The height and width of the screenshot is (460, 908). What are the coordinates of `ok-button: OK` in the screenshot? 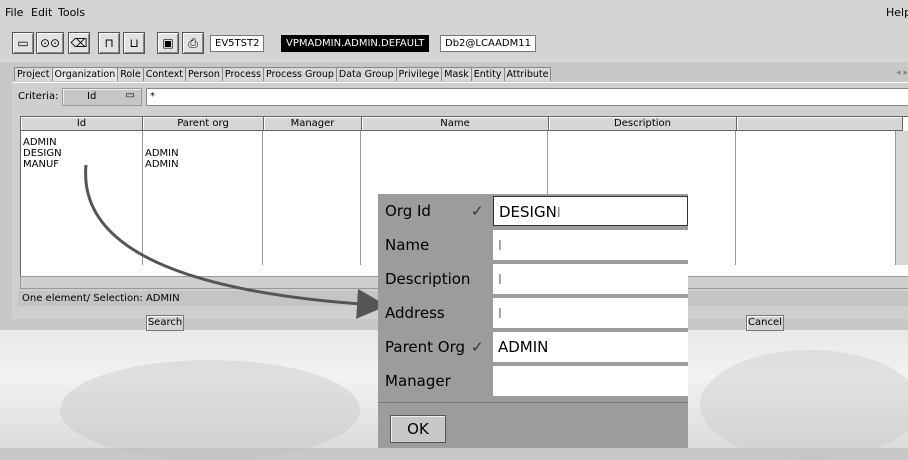 It's located at (418, 429).